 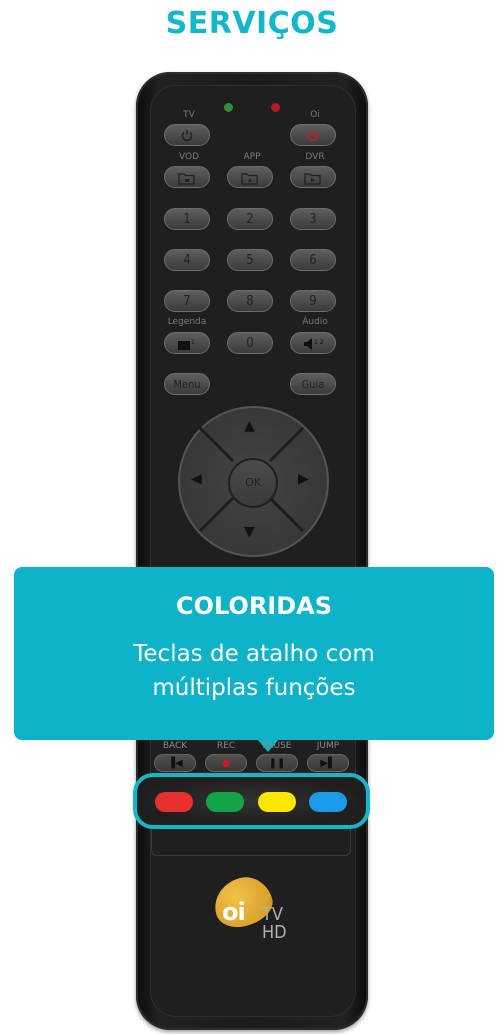 I want to click on dvr-label: DVR, so click(x=315, y=157).